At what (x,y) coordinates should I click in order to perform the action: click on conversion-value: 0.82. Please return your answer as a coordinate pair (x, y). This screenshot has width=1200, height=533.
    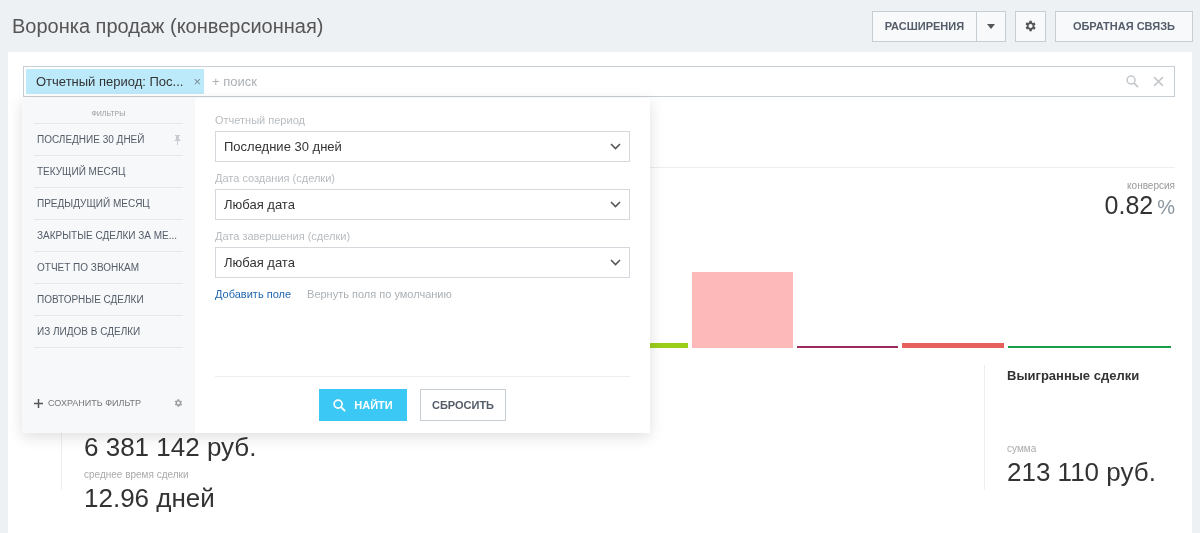
    Looking at the image, I should click on (1129, 205).